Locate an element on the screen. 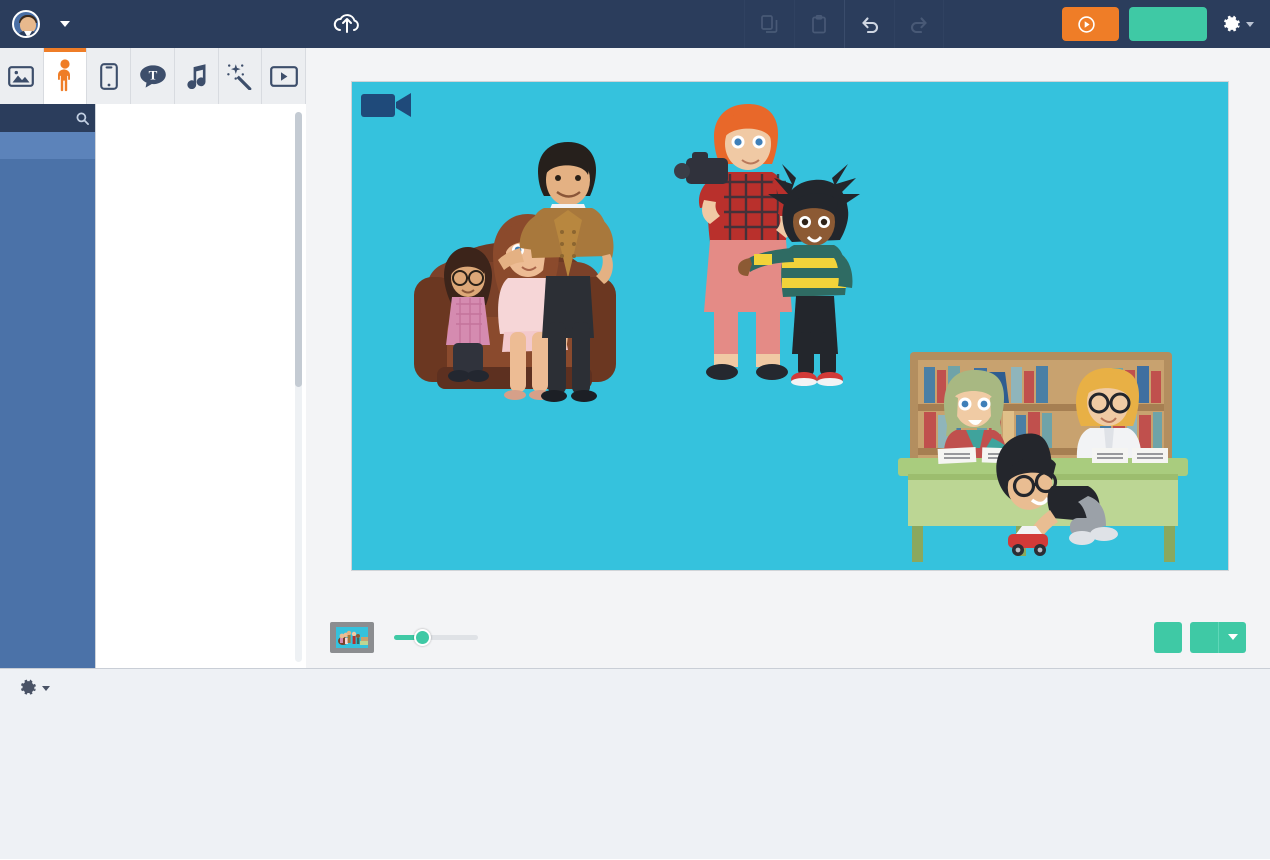 This screenshot has height=860, width=1270. video-camera-icon is located at coordinates (387, 105).